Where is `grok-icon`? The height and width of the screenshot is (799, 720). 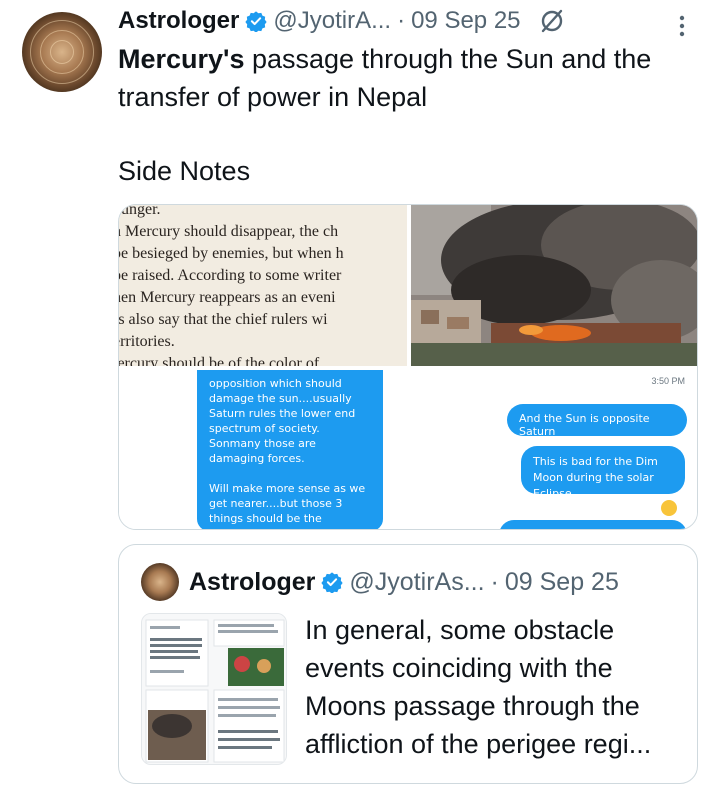
grok-icon is located at coordinates (552, 21).